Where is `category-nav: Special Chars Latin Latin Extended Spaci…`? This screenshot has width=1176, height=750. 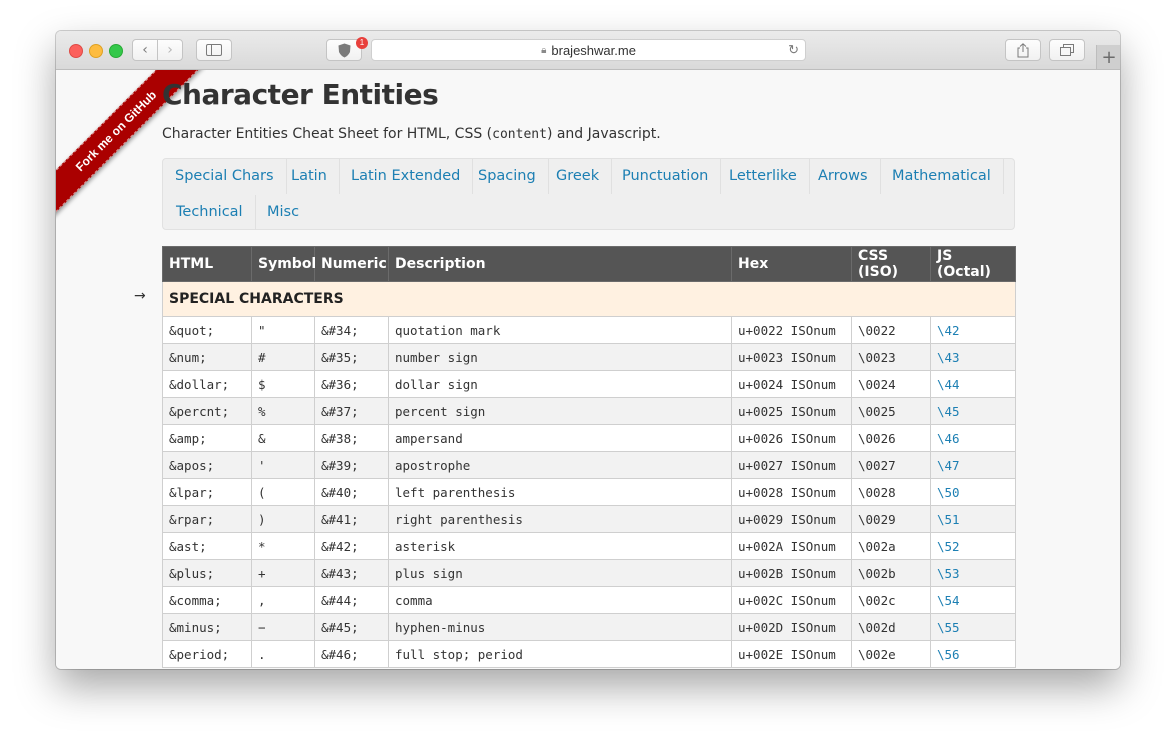 category-nav: Special Chars Latin Latin Extended Spaci… is located at coordinates (588, 194).